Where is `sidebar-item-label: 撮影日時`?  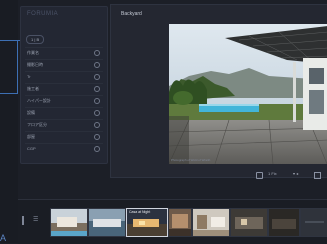
sidebar-item-label: 撮影日時 is located at coordinates (35, 64).